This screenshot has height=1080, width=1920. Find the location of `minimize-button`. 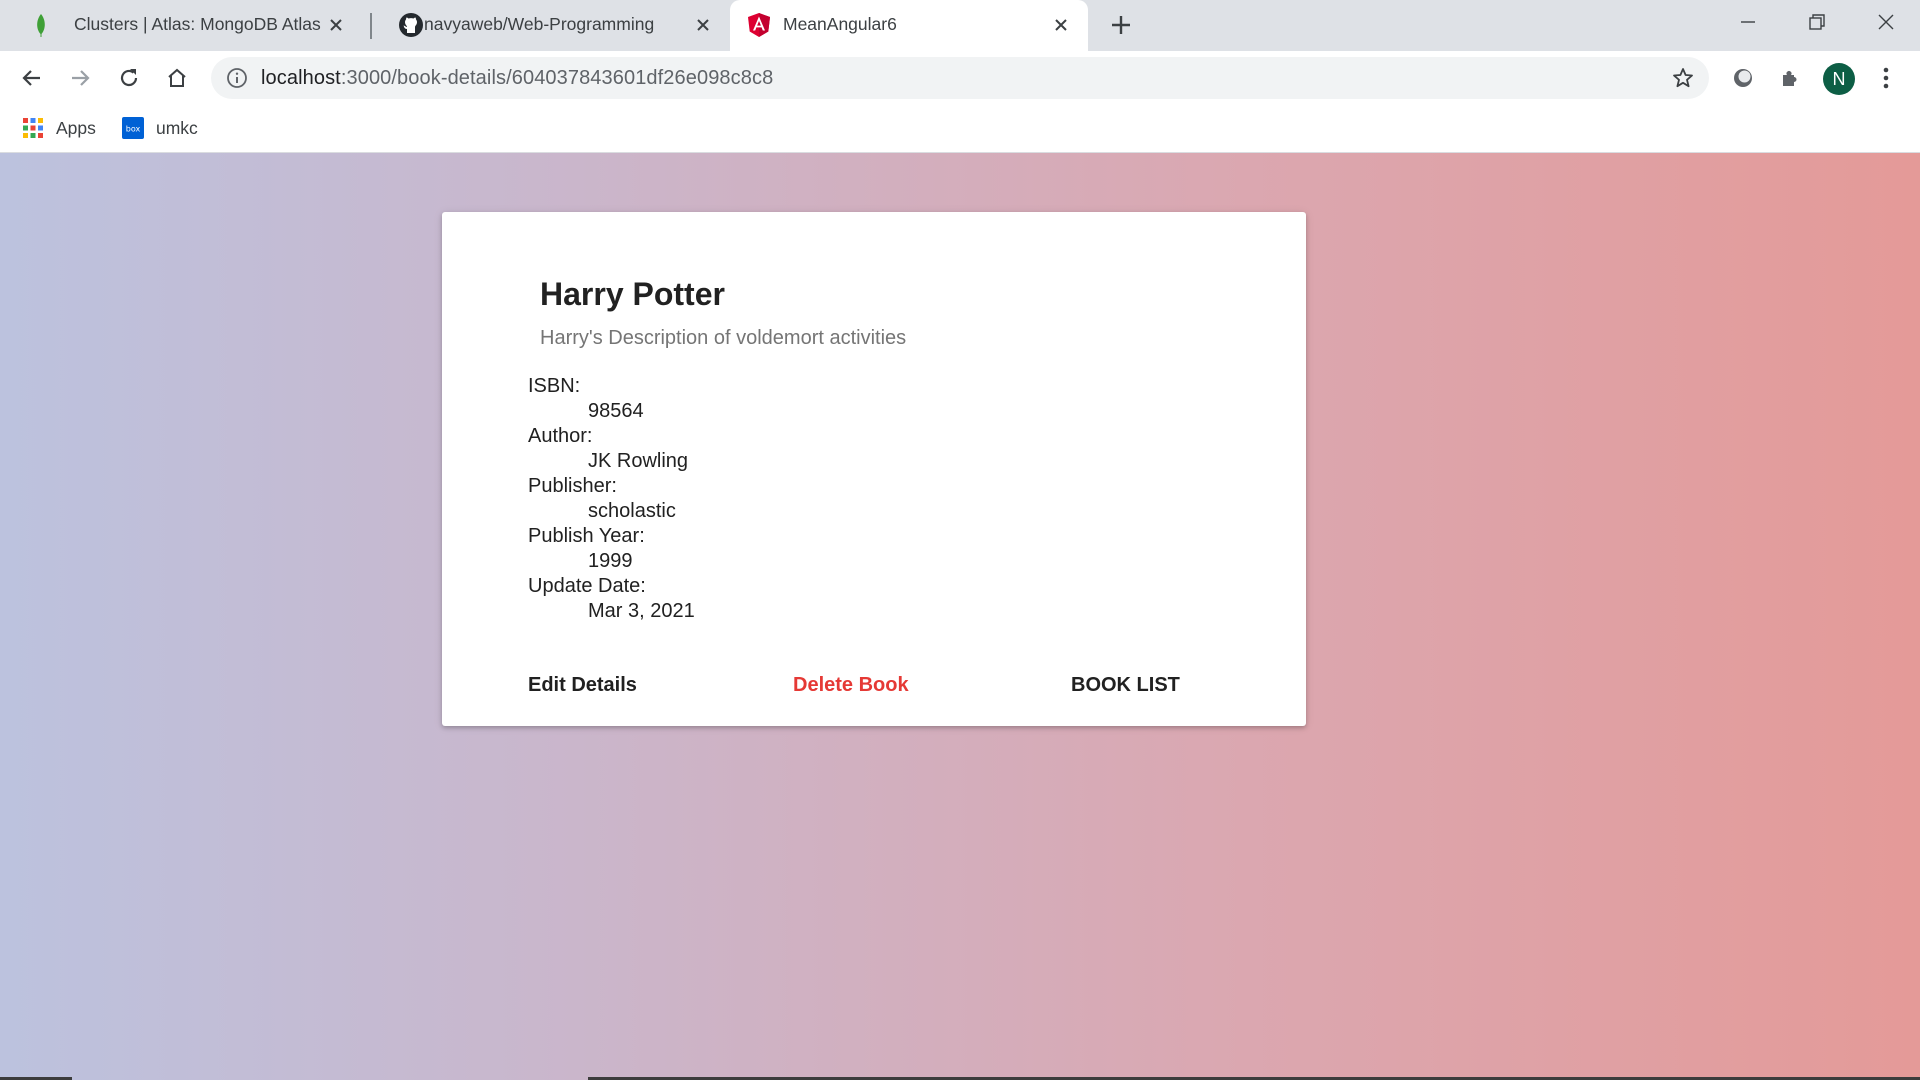

minimize-button is located at coordinates (1748, 22).